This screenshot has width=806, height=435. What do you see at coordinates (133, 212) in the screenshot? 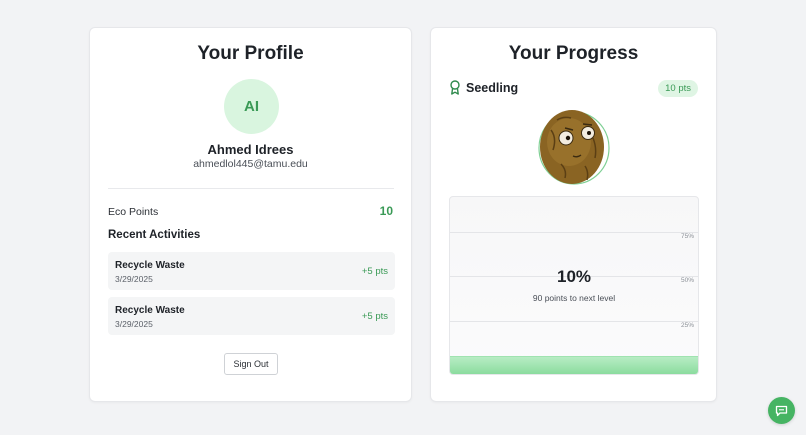
I see `eco-points-label: Eco Points` at bounding box center [133, 212].